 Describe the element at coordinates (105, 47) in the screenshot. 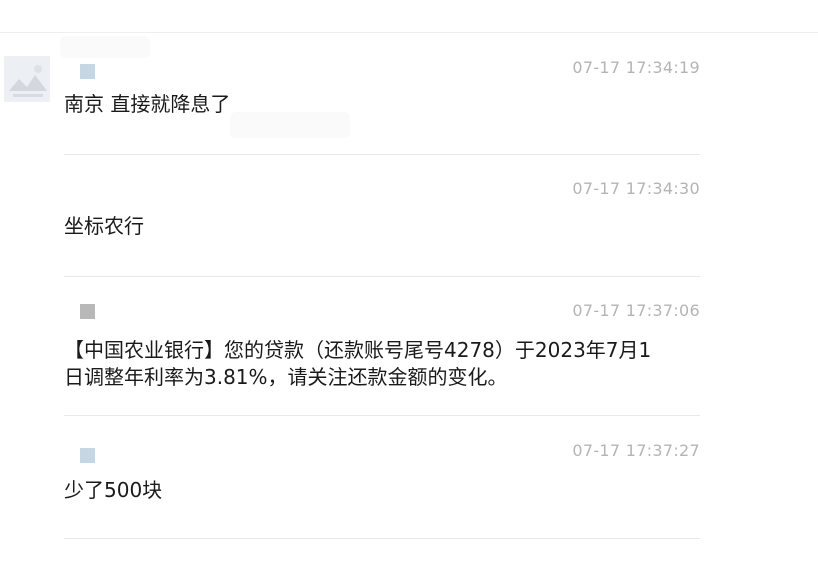

I see `blur-region` at that location.